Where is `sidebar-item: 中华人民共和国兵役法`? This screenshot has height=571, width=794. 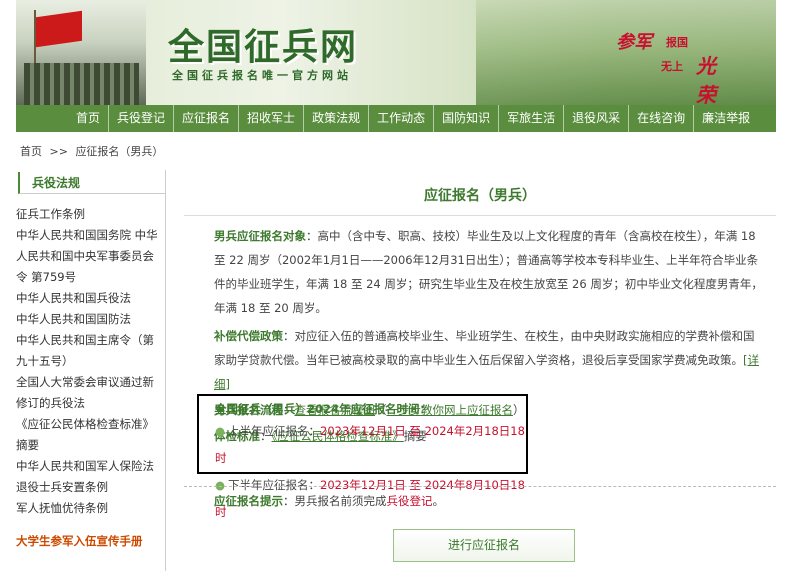 sidebar-item: 中华人民共和国兵役法 is located at coordinates (88, 298).